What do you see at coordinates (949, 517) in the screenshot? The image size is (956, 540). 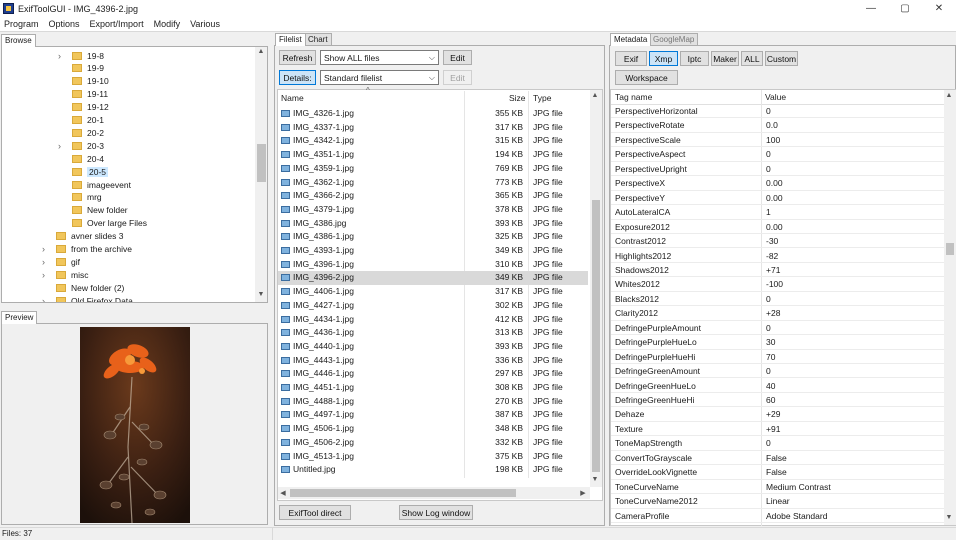 I see `scroll-down-icon: ▼` at bounding box center [949, 517].